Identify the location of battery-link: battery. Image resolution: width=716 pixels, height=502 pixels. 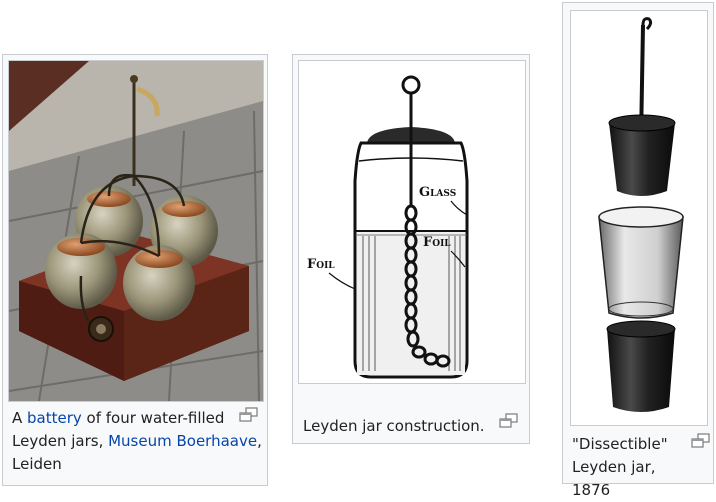
(54, 418).